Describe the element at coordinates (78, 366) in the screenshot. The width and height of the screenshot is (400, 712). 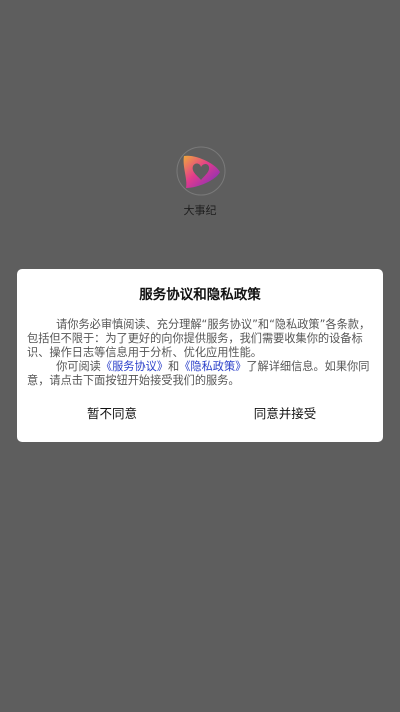
I see `paragraph-2-prefix: 你可阅读` at that location.